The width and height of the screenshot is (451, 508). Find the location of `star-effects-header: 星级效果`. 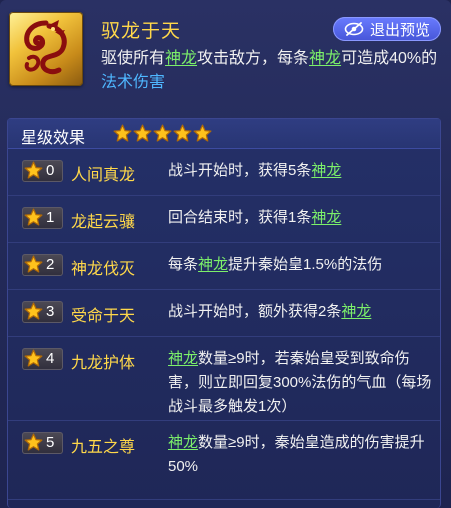

star-effects-header: 星级效果 is located at coordinates (224, 134).